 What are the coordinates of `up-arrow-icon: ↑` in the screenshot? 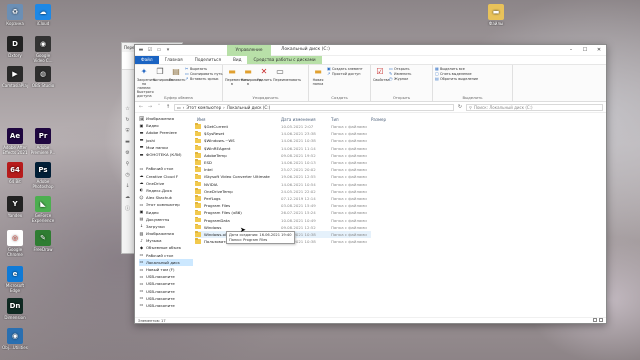 It's located at (168, 107).